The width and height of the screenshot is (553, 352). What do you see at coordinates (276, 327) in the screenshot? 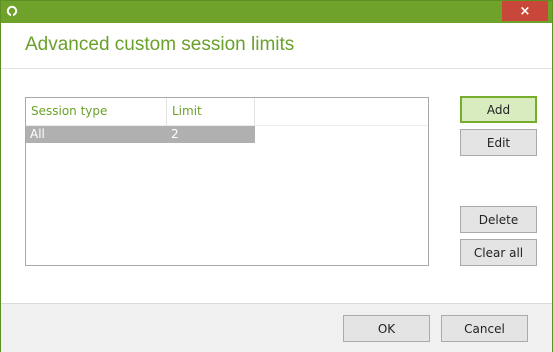
I see `dialog-footer: OK Cancel` at bounding box center [276, 327].